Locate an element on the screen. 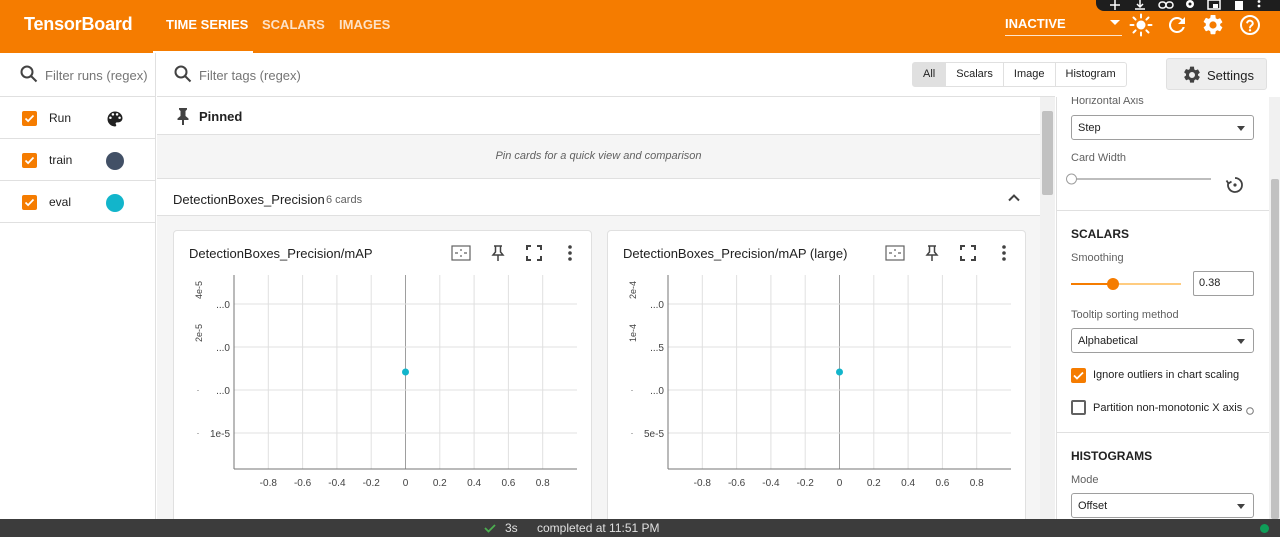  partition-x-axis-checkbox is located at coordinates (1078, 407).